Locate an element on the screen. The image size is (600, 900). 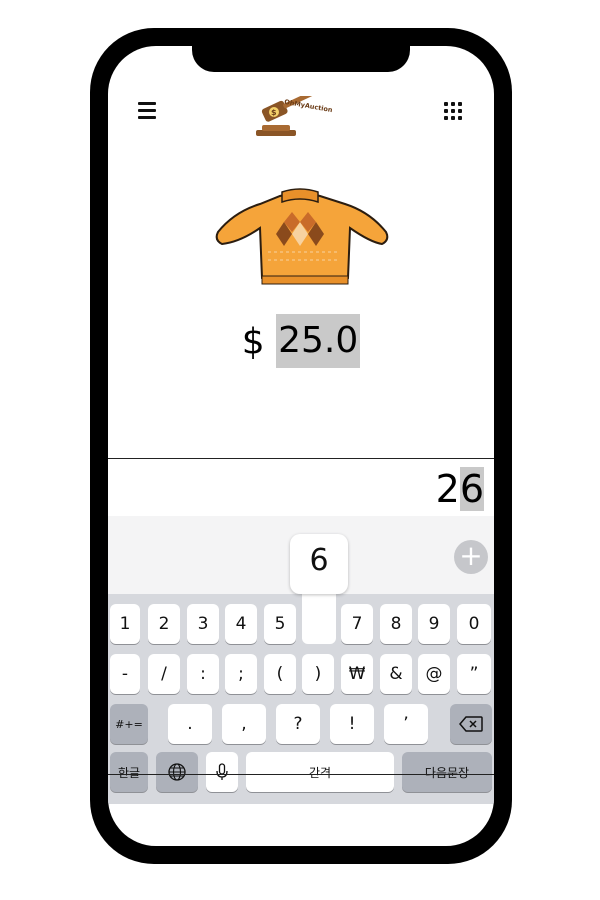
bid-input: 26 is located at coordinates (301, 487).